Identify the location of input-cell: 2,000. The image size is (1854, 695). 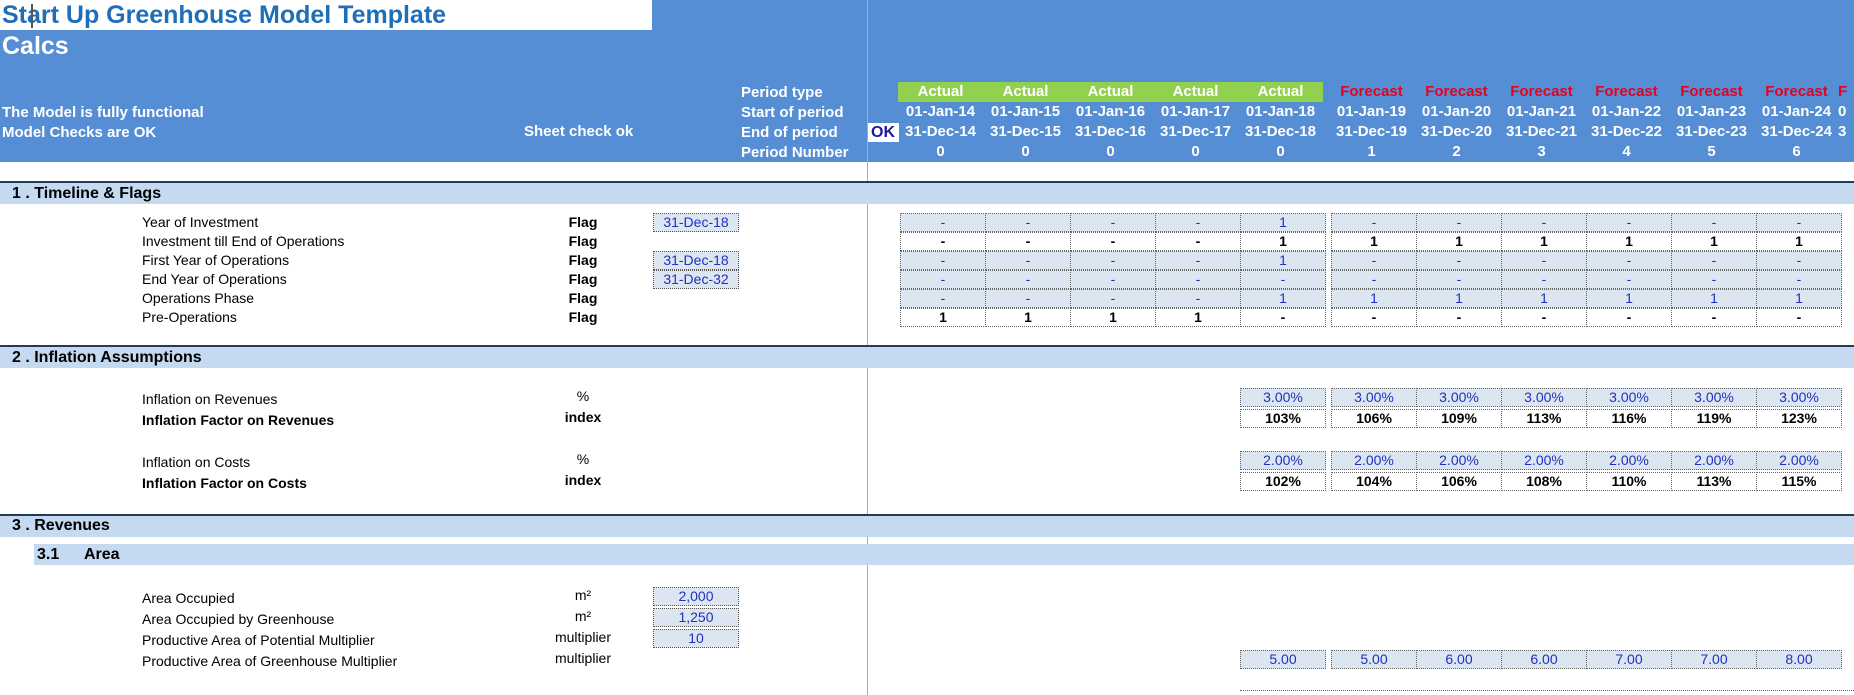
(696, 596).